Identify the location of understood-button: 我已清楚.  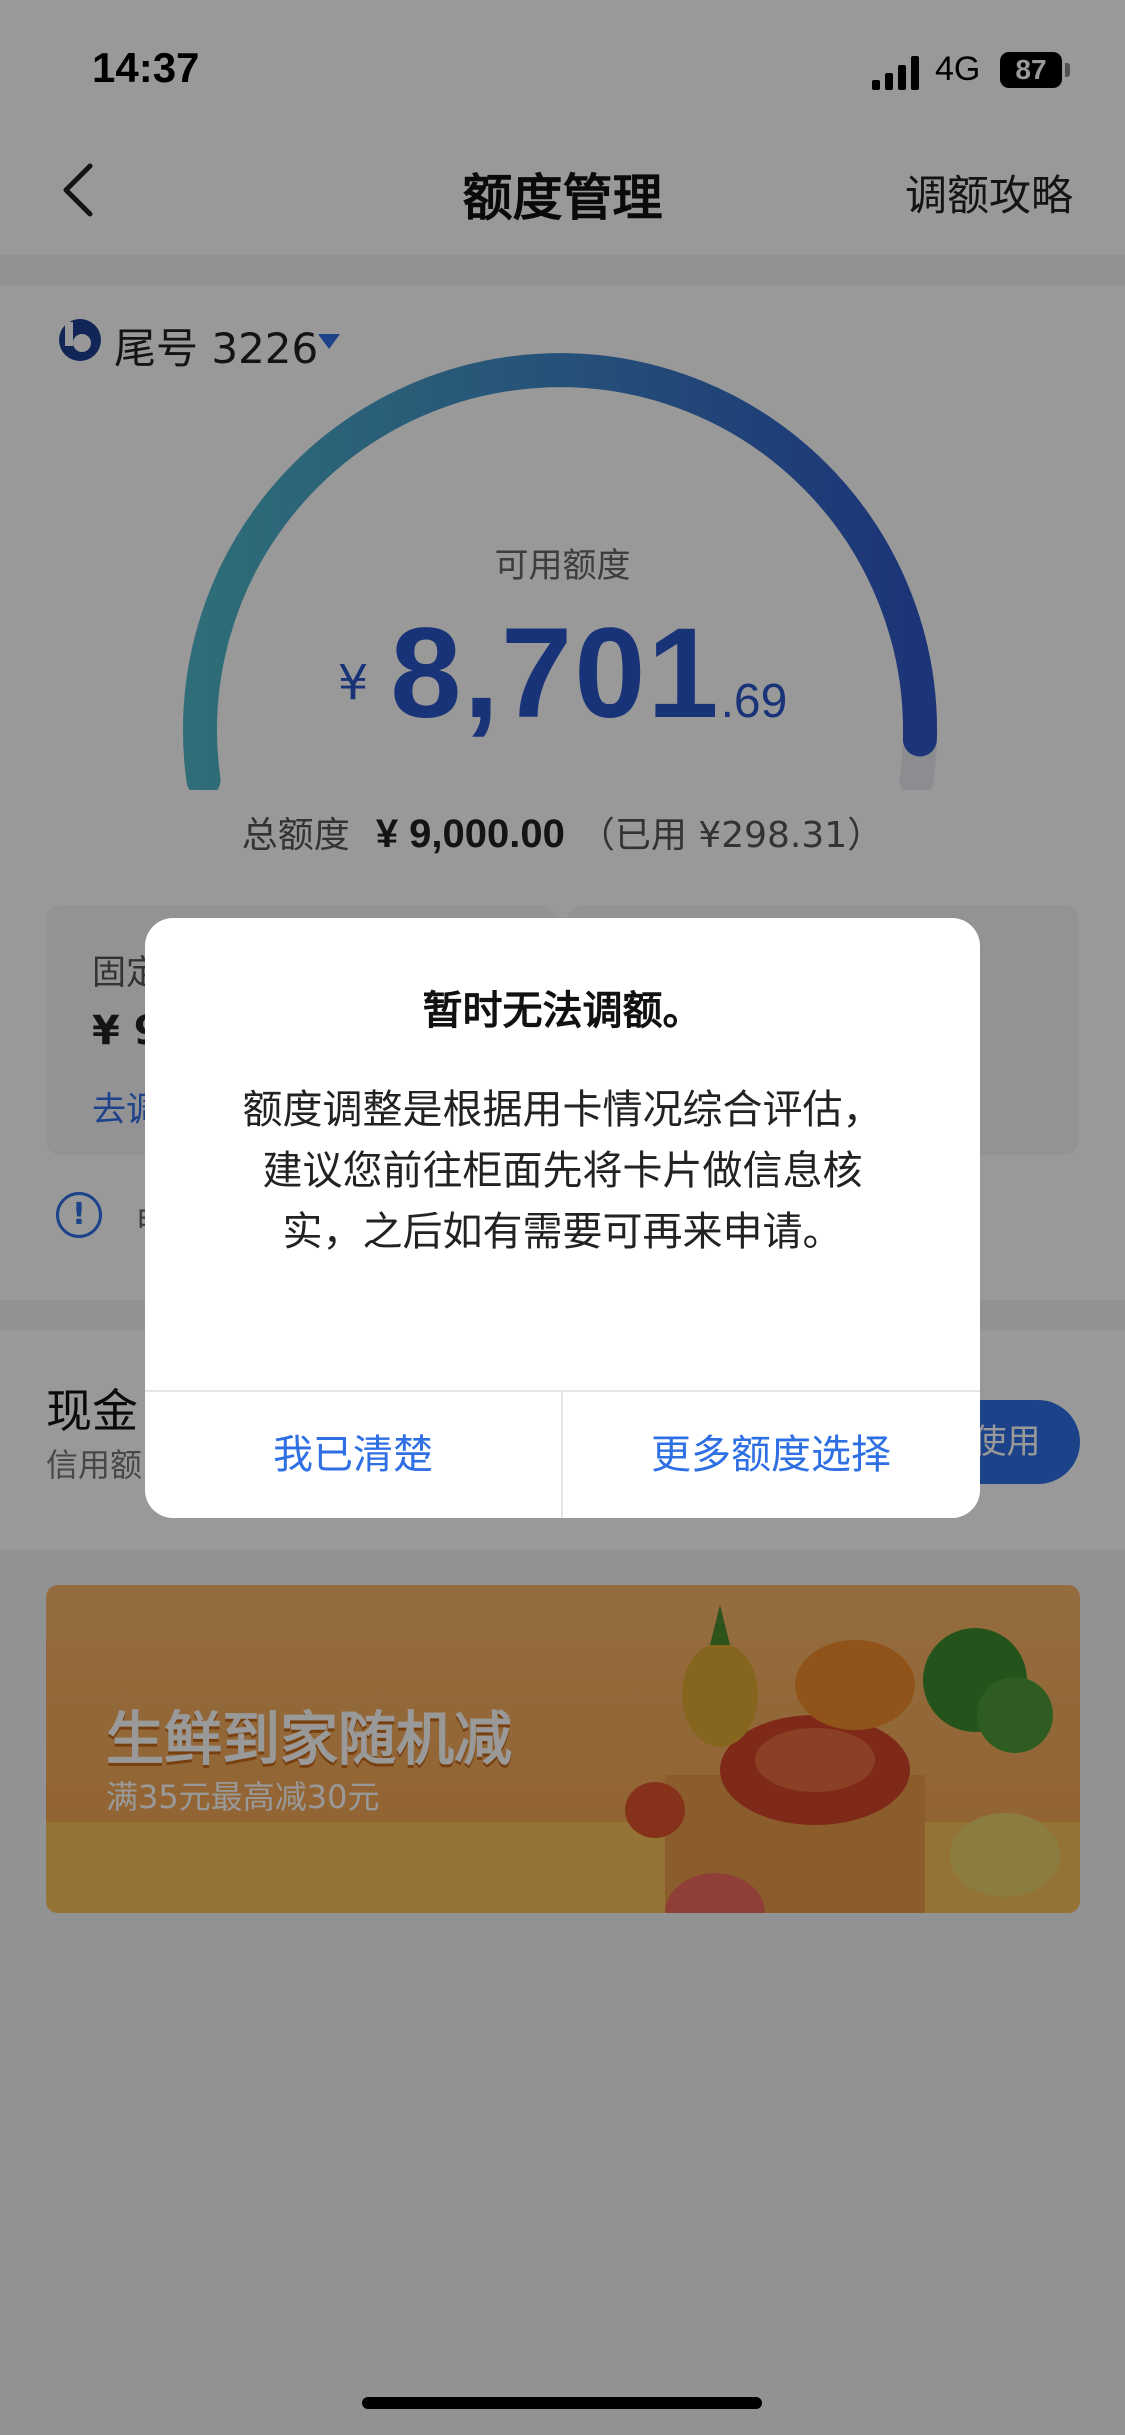
(353, 1455).